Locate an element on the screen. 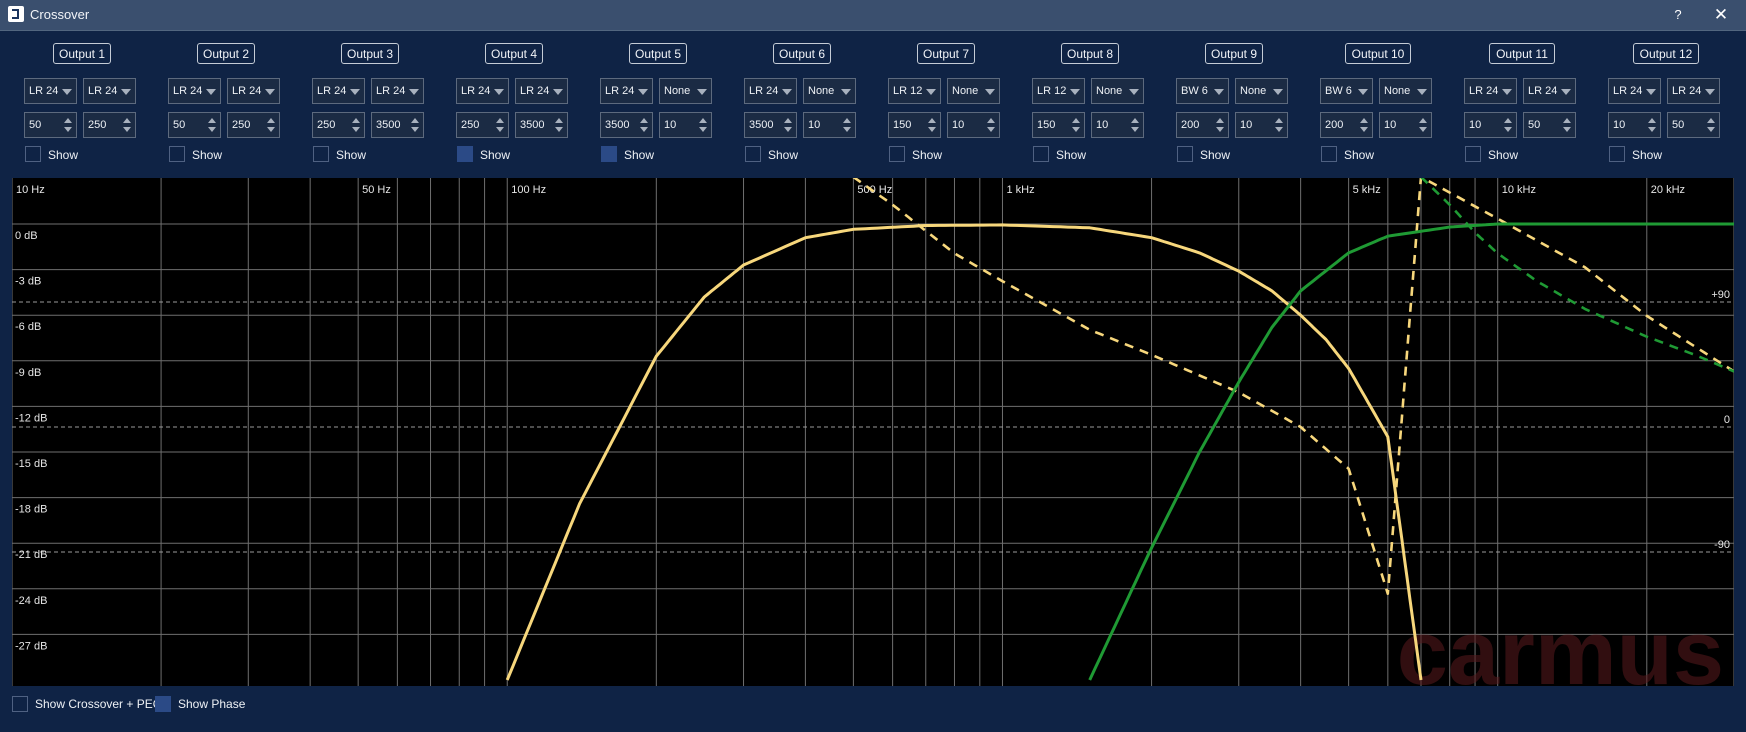  output-select-button: Output 8 is located at coordinates (1090, 53).